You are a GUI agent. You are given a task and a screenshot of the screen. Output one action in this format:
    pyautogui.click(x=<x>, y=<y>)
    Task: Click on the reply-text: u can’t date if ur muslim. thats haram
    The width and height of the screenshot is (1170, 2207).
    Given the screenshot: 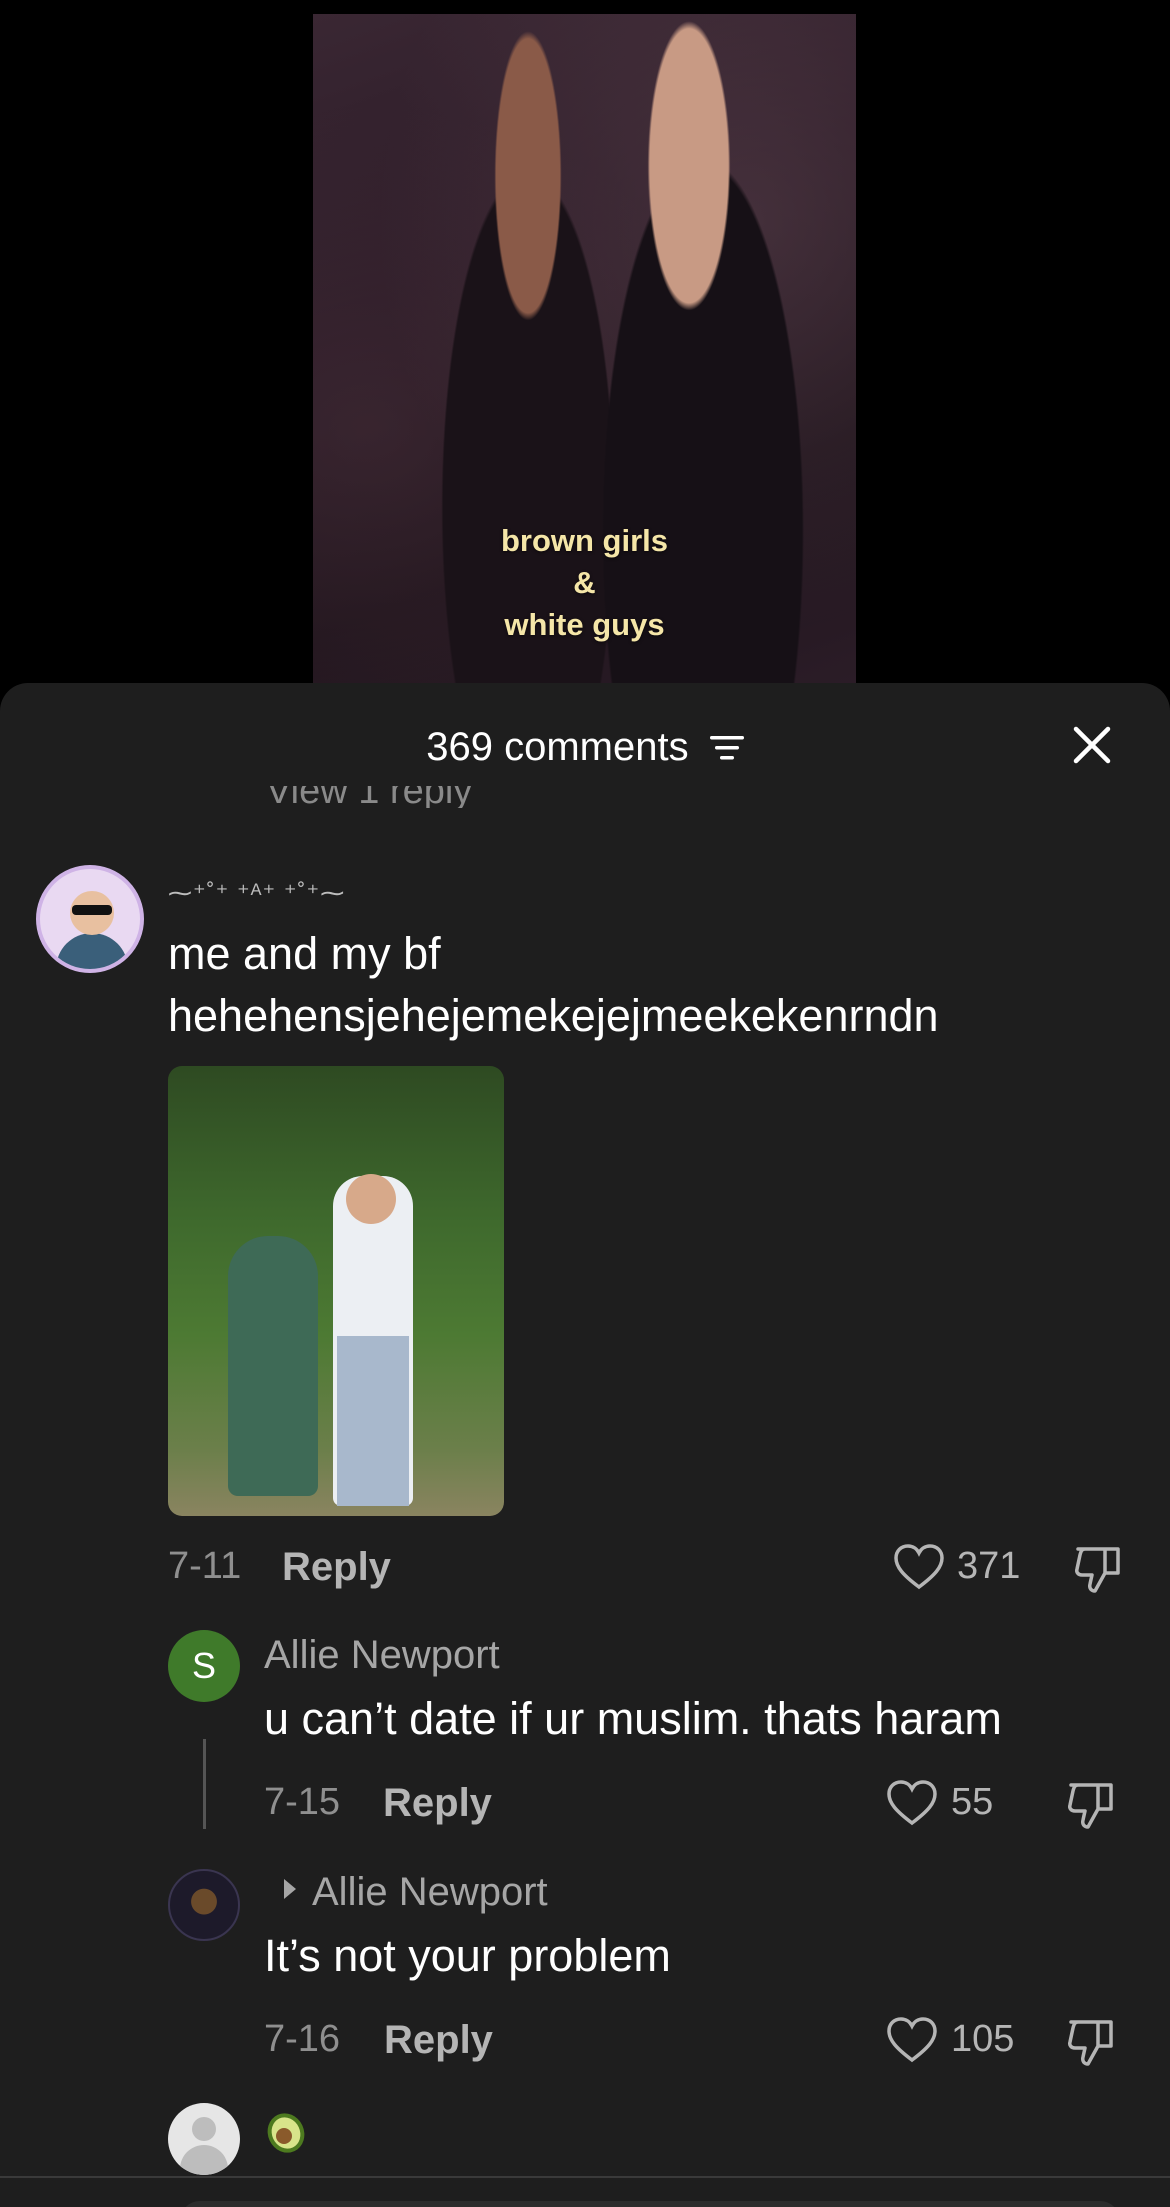 What is the action you would take?
    pyautogui.click(x=633, y=1718)
    